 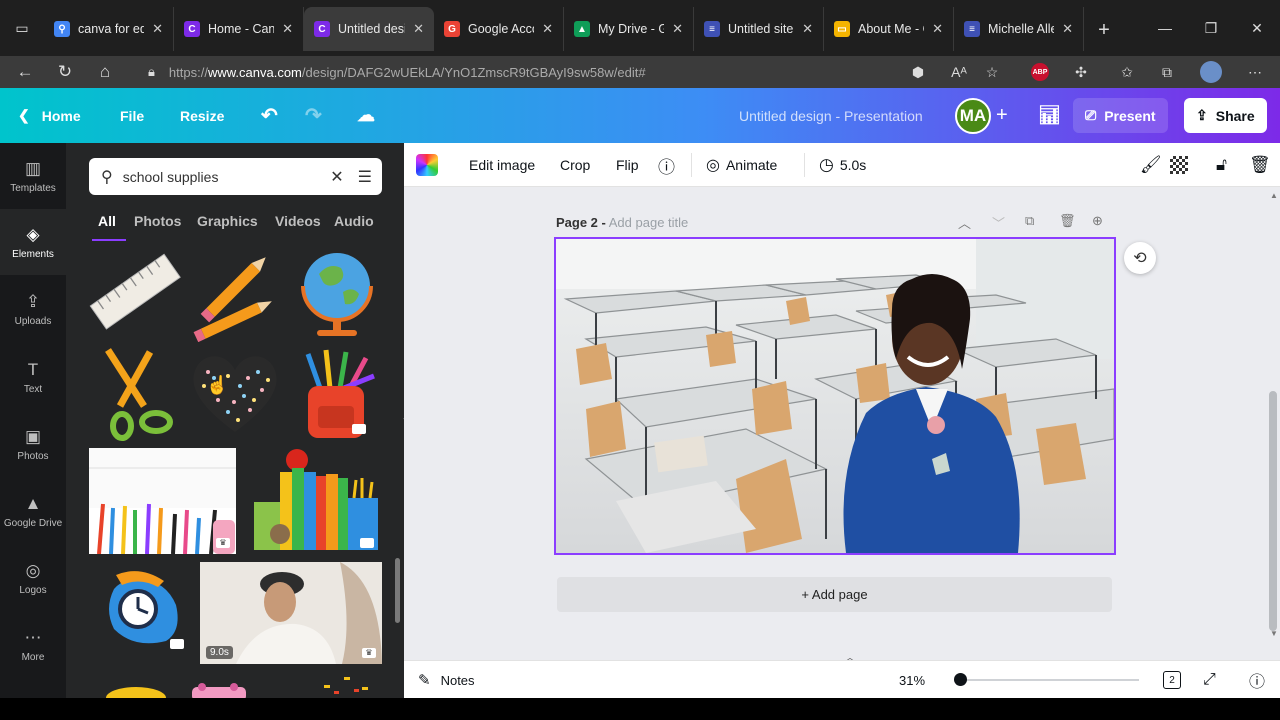 I want to click on browser-tab: C Home - Canva ✕, so click(x=239, y=29).